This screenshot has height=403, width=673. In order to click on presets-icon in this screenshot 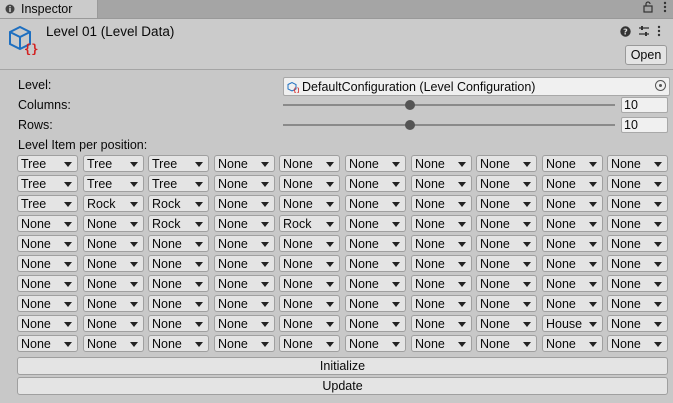, I will do `click(644, 32)`.